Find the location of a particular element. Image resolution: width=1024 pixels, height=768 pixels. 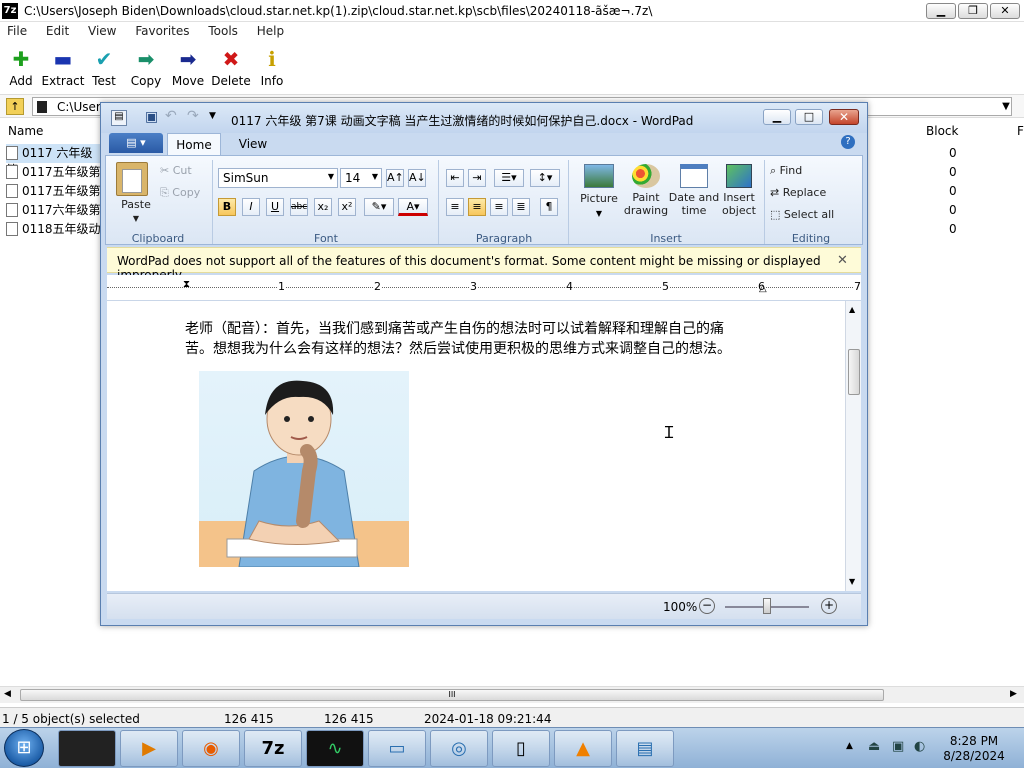

undo-icon: ↶ is located at coordinates (171, 116).